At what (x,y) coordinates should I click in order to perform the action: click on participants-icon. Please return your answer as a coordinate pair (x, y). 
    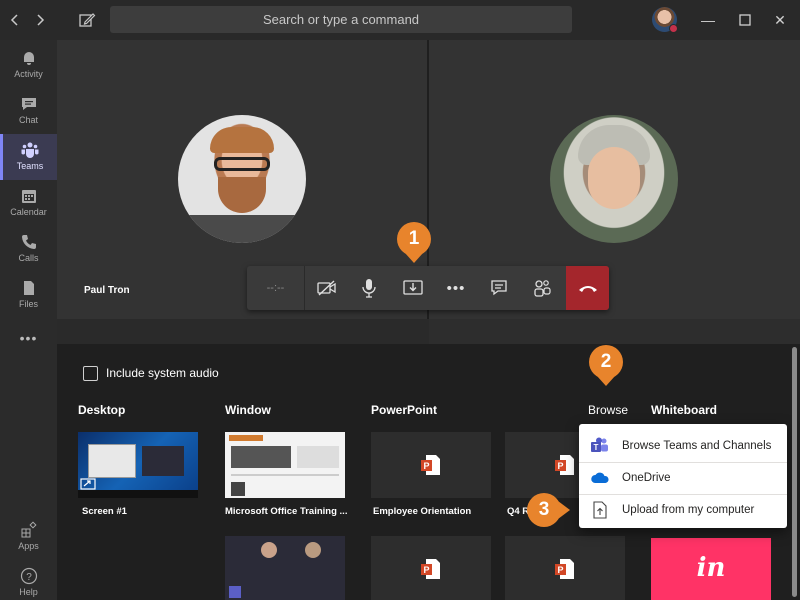
    Looking at the image, I should click on (542, 288).